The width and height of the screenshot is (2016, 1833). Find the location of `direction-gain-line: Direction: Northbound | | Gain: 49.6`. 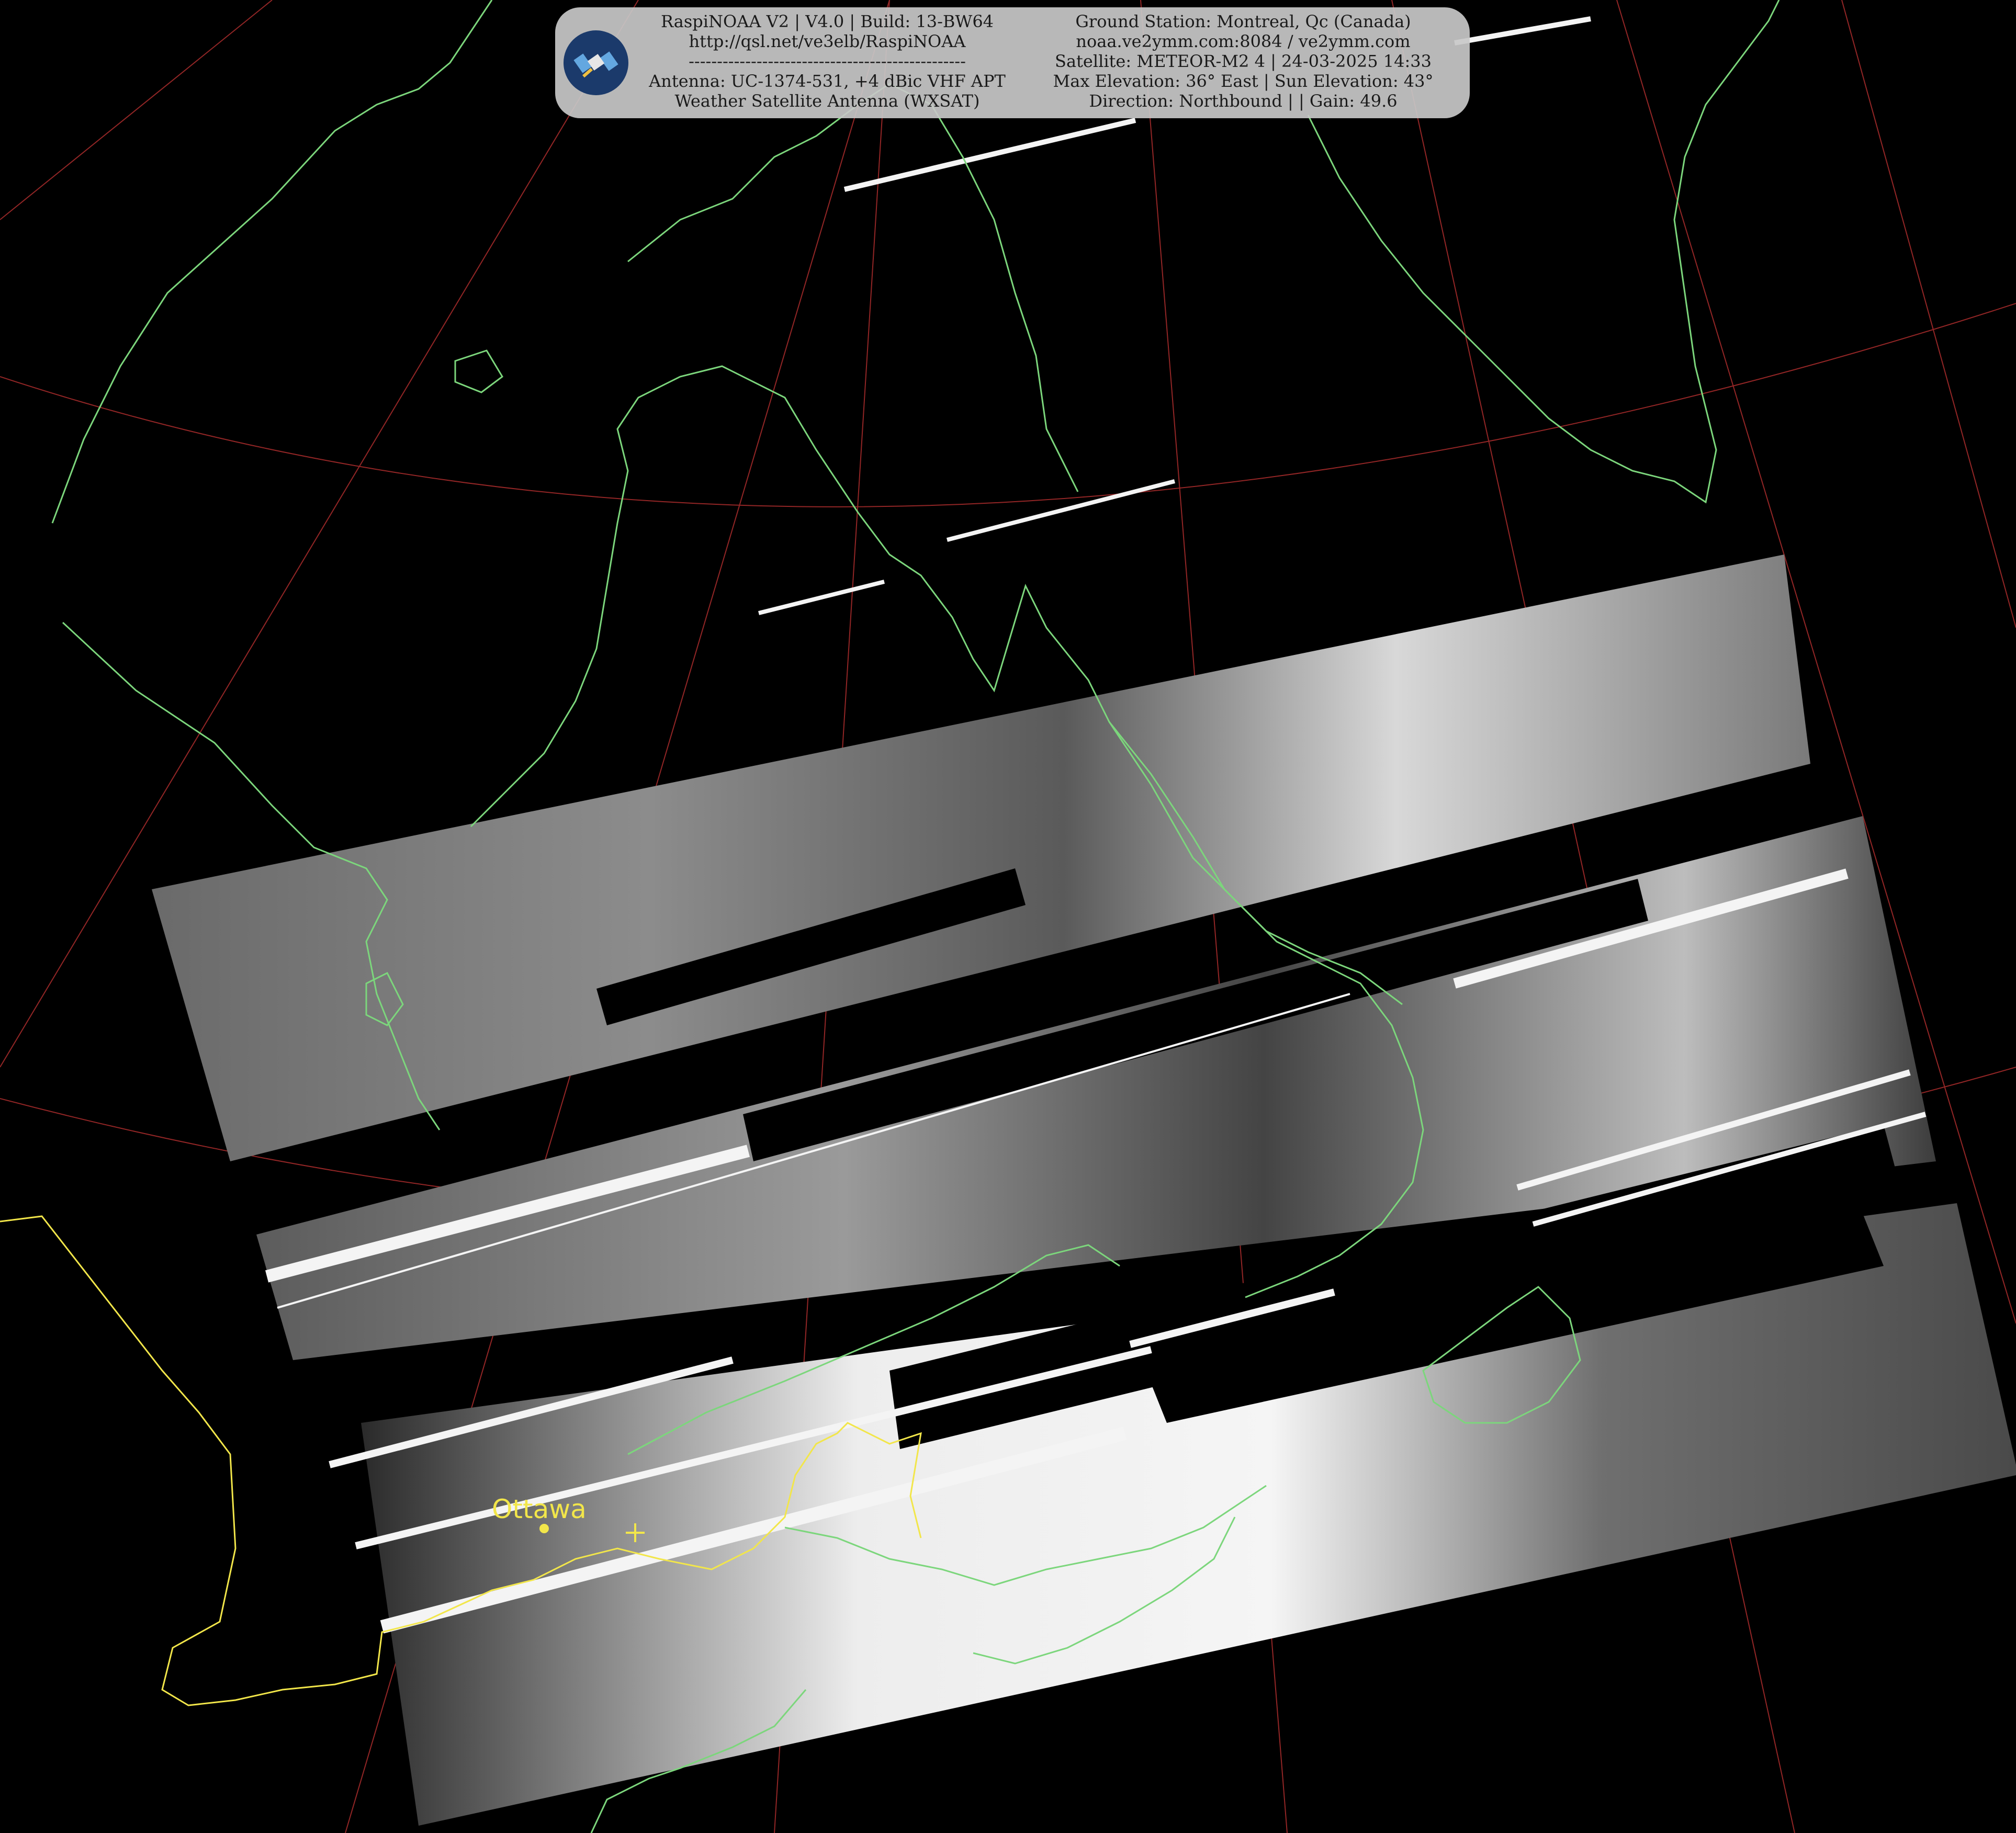

direction-gain-line: Direction: Northbound | | Gain: 49.6 is located at coordinates (1243, 101).